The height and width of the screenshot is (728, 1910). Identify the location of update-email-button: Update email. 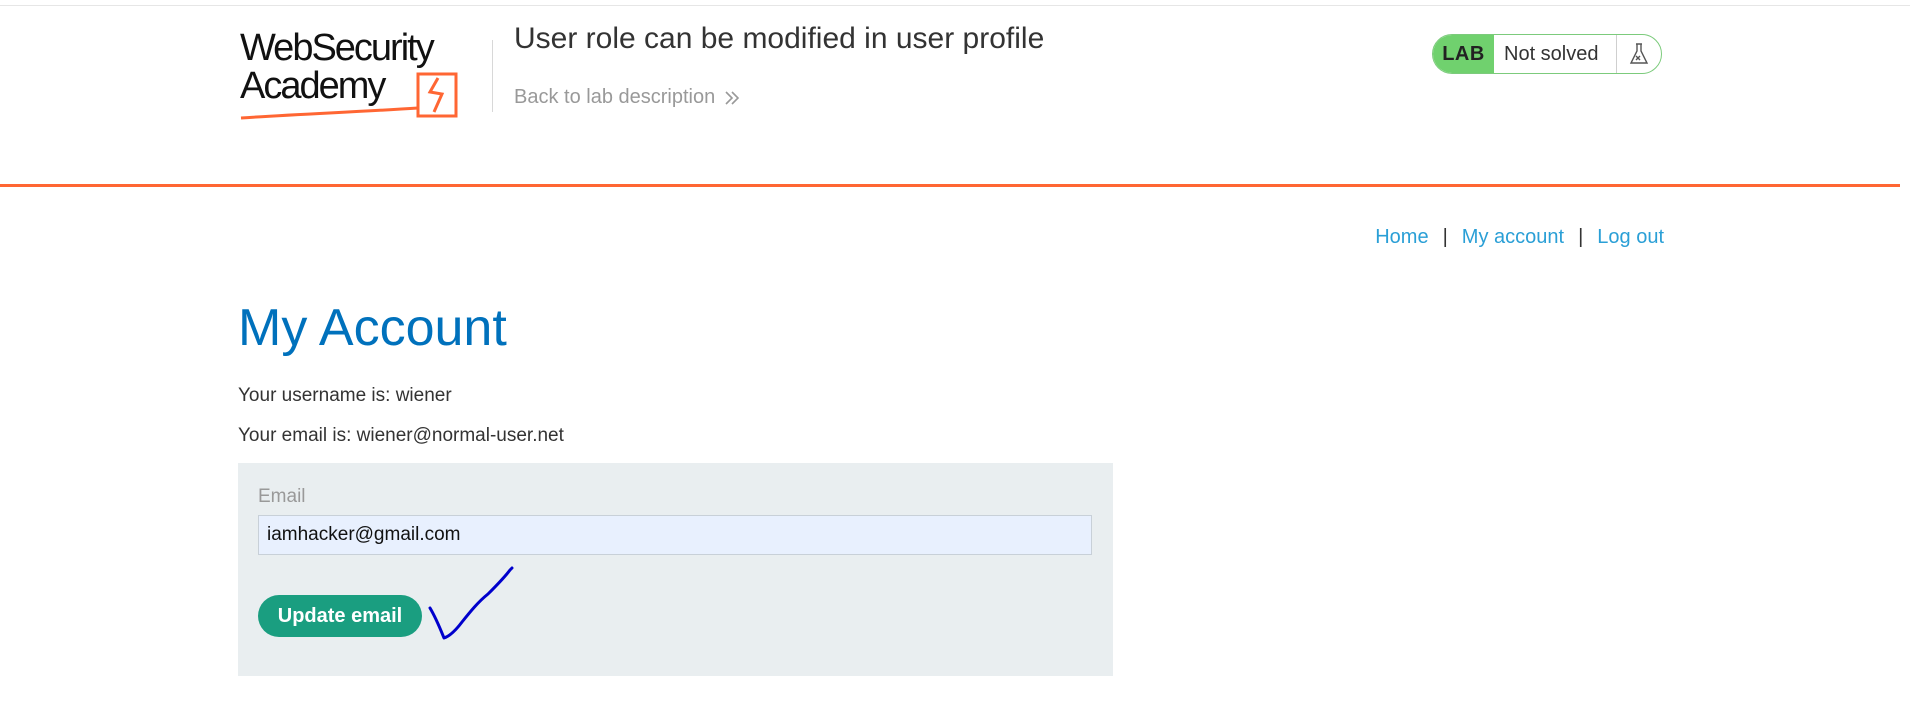
(340, 616).